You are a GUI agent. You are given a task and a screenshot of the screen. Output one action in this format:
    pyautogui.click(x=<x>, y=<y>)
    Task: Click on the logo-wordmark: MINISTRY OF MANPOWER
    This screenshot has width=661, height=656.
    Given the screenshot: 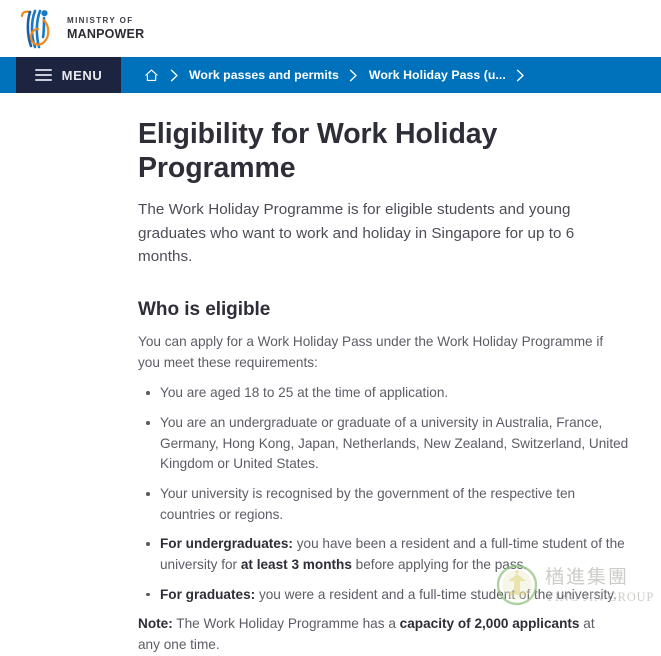 What is the action you would take?
    pyautogui.click(x=106, y=28)
    